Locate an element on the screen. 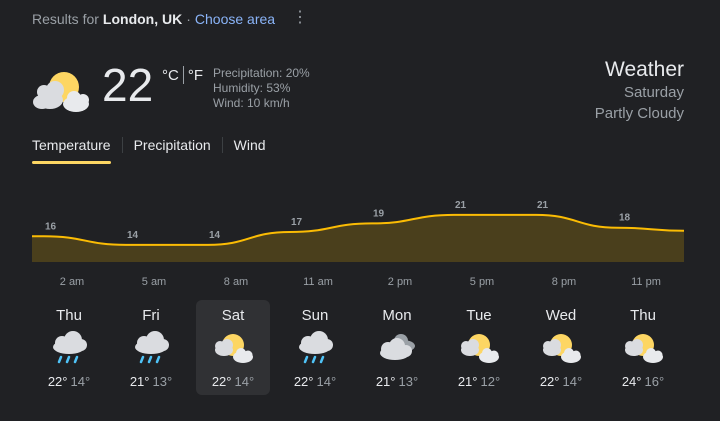  time-tick-label: 5 pm is located at coordinates (482, 282).